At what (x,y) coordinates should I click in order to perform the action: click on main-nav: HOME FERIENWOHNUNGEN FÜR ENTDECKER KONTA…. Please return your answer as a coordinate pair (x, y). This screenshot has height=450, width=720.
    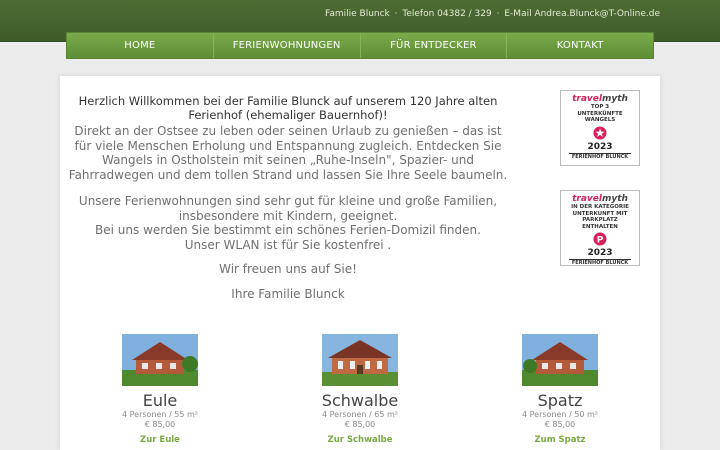
    Looking at the image, I should click on (360, 45).